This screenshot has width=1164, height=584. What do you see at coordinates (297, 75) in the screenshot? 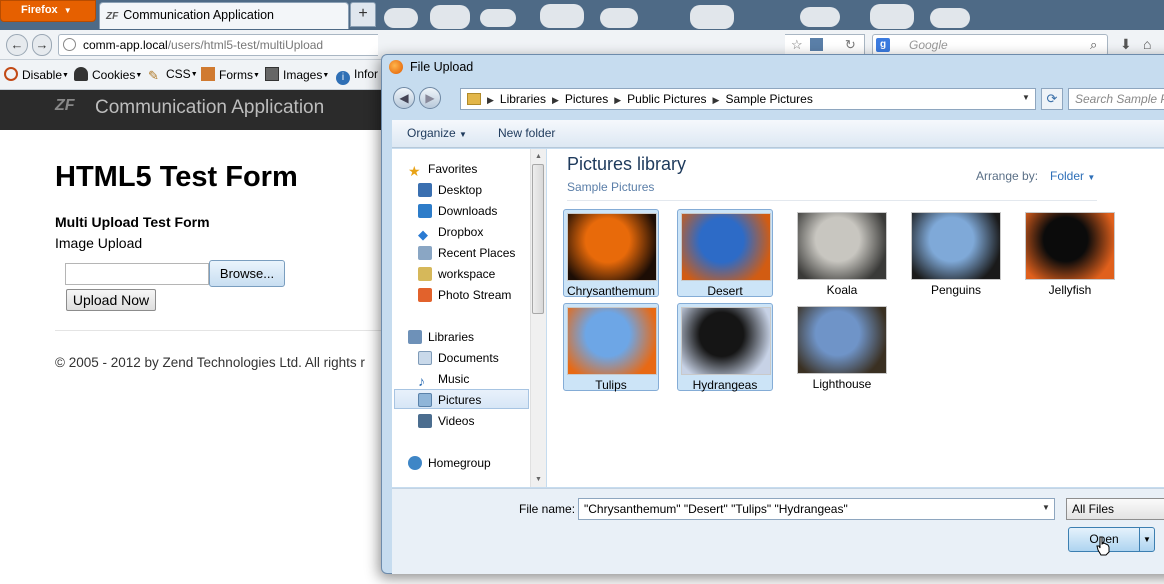
I see `devbar-images: Images▼` at bounding box center [297, 75].